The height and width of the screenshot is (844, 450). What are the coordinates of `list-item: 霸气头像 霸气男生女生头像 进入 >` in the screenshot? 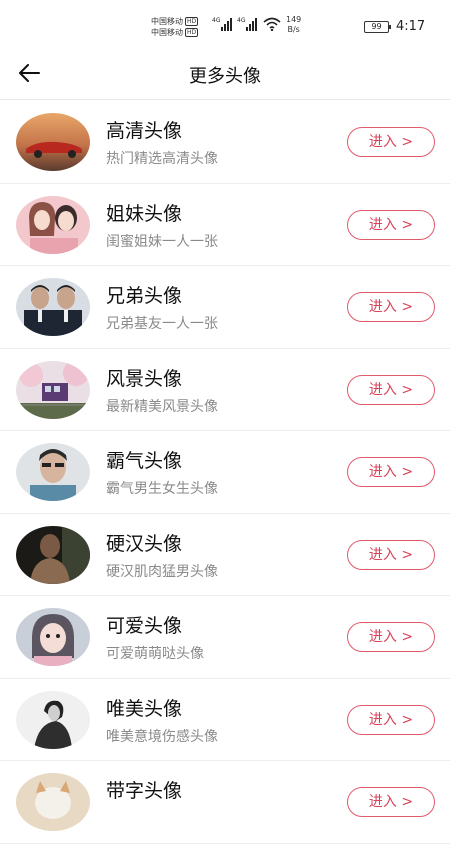 It's located at (225, 472).